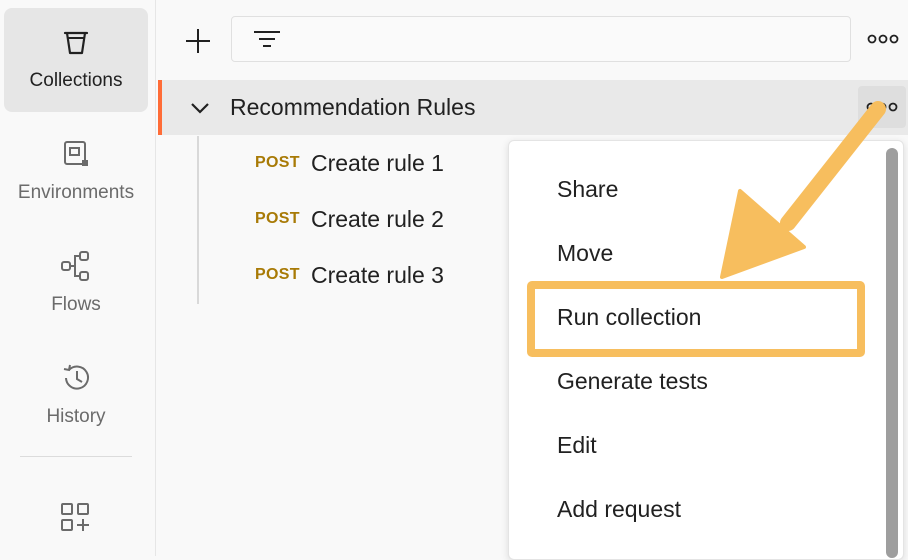  Describe the element at coordinates (76, 60) in the screenshot. I see `sidebar-item-collections: Collections` at that location.